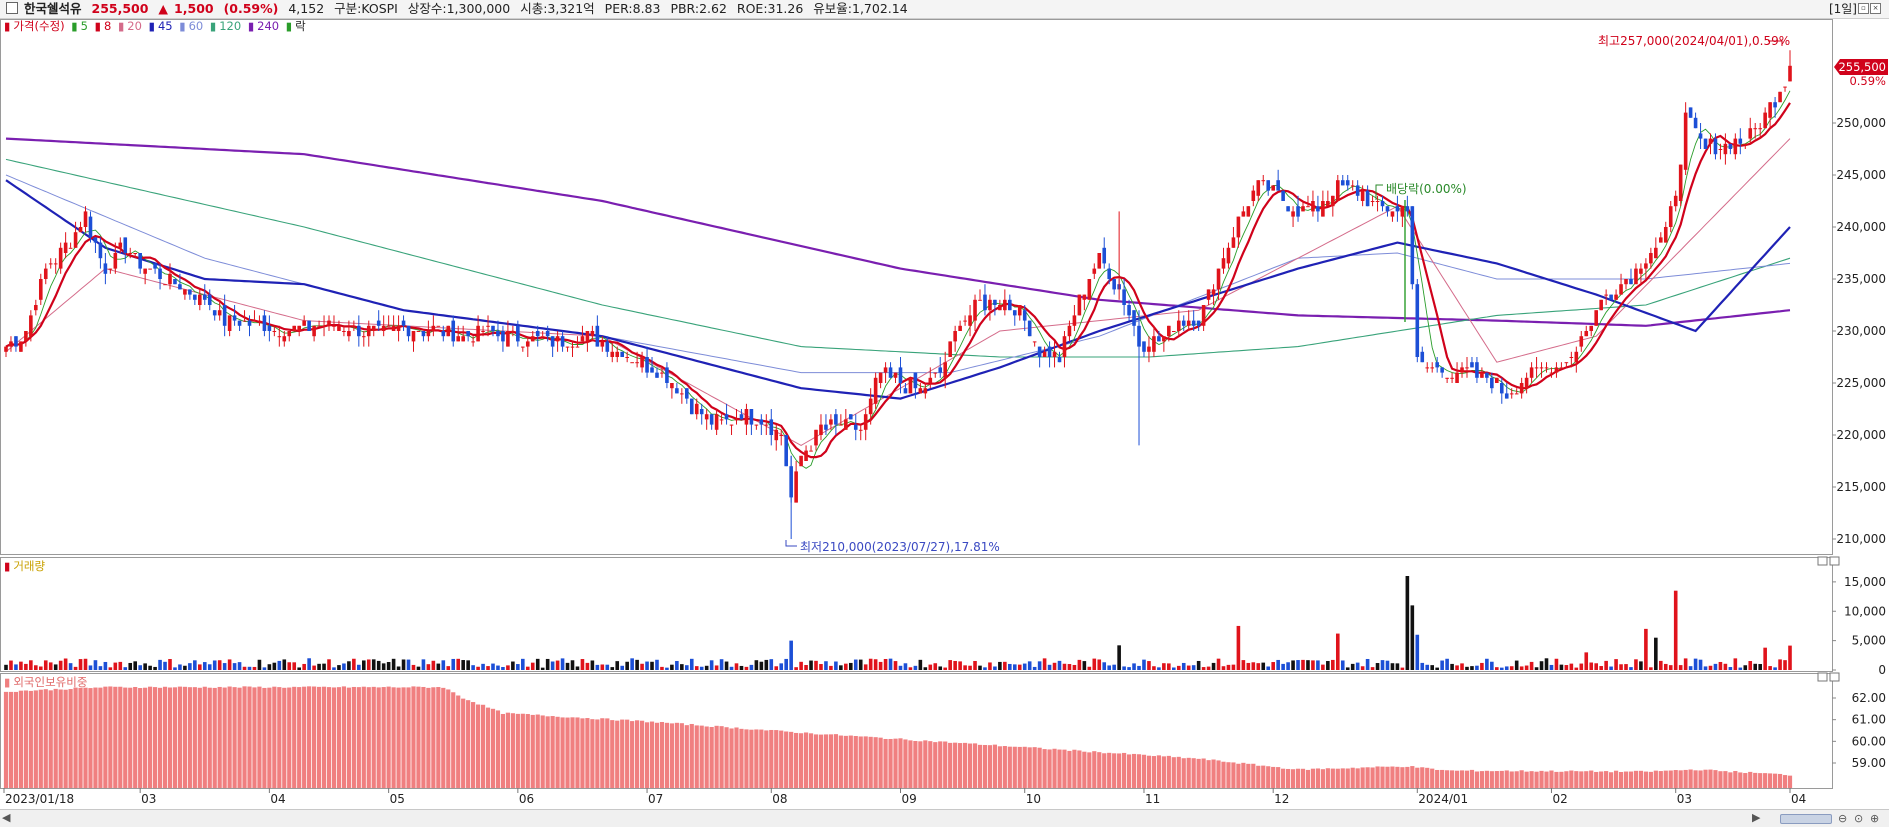 The height and width of the screenshot is (827, 1889). I want to click on legend-ma20: 20, so click(134, 26).